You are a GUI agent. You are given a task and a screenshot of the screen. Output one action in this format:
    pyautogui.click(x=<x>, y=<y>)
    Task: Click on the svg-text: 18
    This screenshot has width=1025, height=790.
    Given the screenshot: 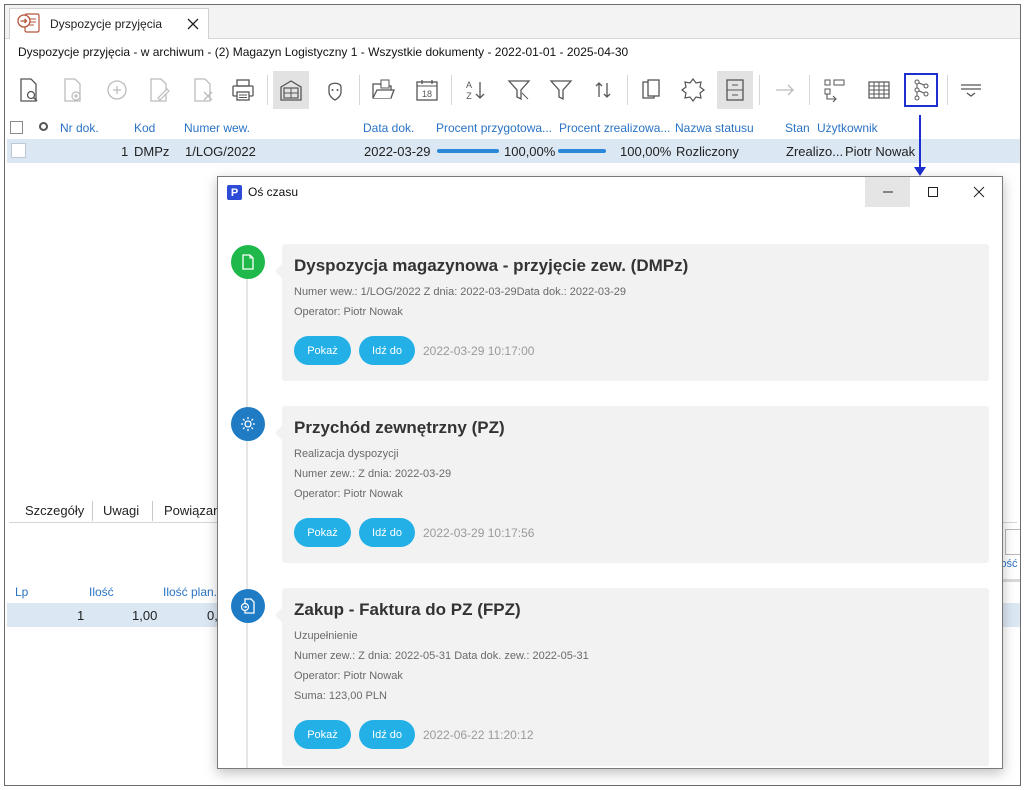 What is the action you would take?
    pyautogui.click(x=427, y=94)
    